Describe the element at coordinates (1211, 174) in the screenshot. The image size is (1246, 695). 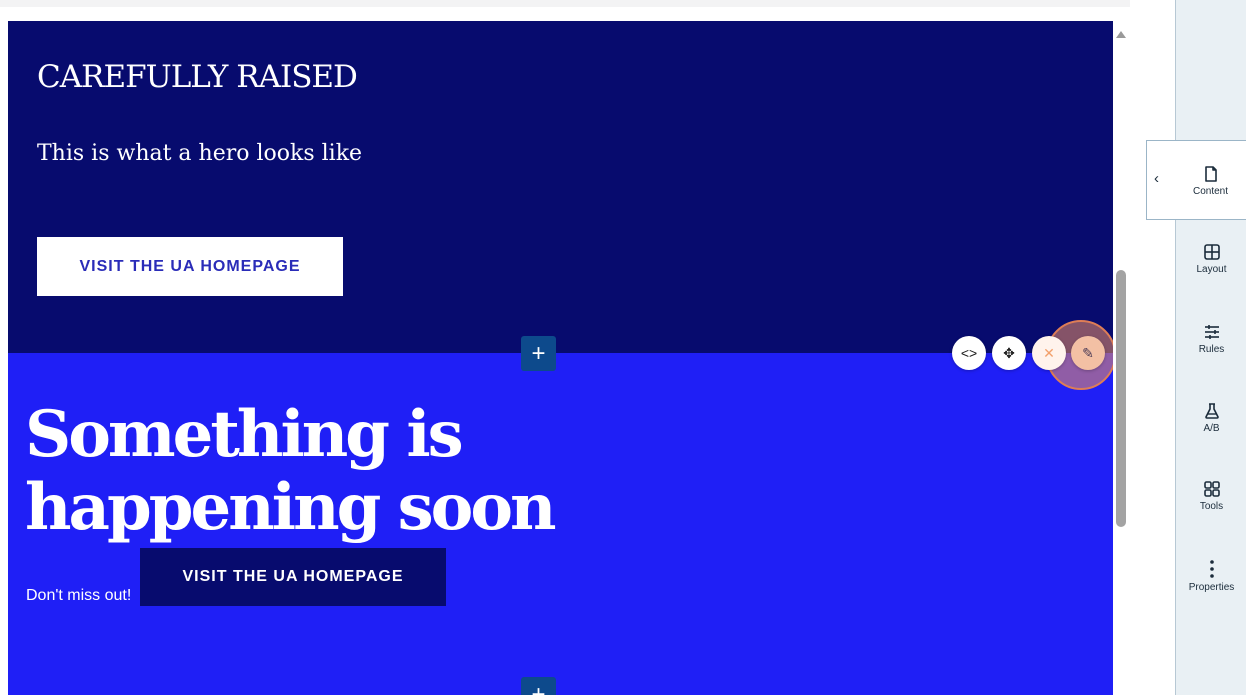
I see `document-icon` at that location.